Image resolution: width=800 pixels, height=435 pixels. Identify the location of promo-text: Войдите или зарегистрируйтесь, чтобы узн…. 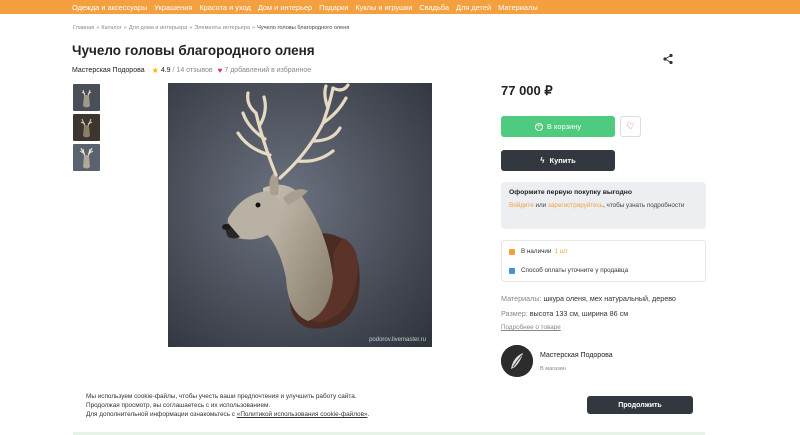
(597, 205).